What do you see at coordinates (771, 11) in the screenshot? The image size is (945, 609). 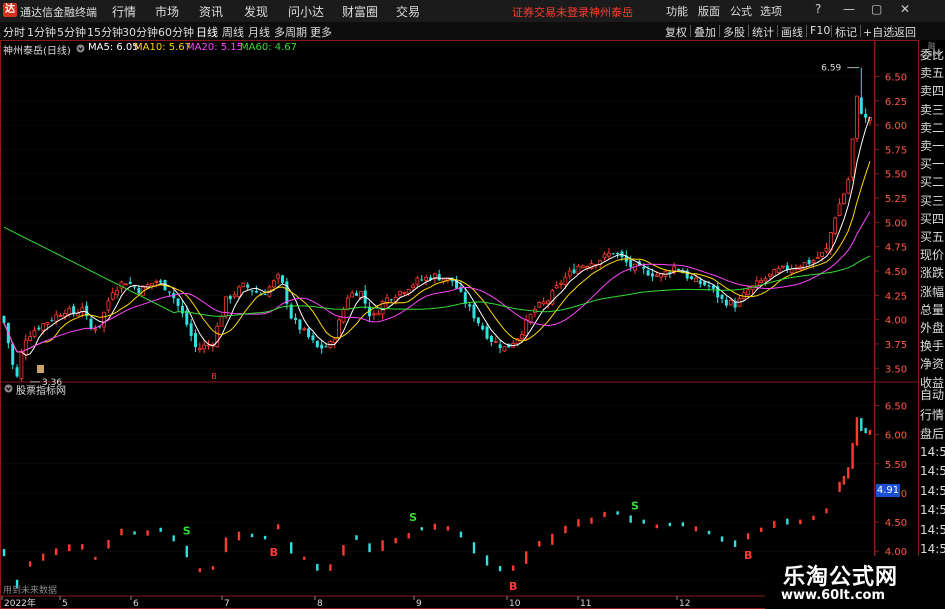 I see `menu-xuanxiang: 选项` at bounding box center [771, 11].